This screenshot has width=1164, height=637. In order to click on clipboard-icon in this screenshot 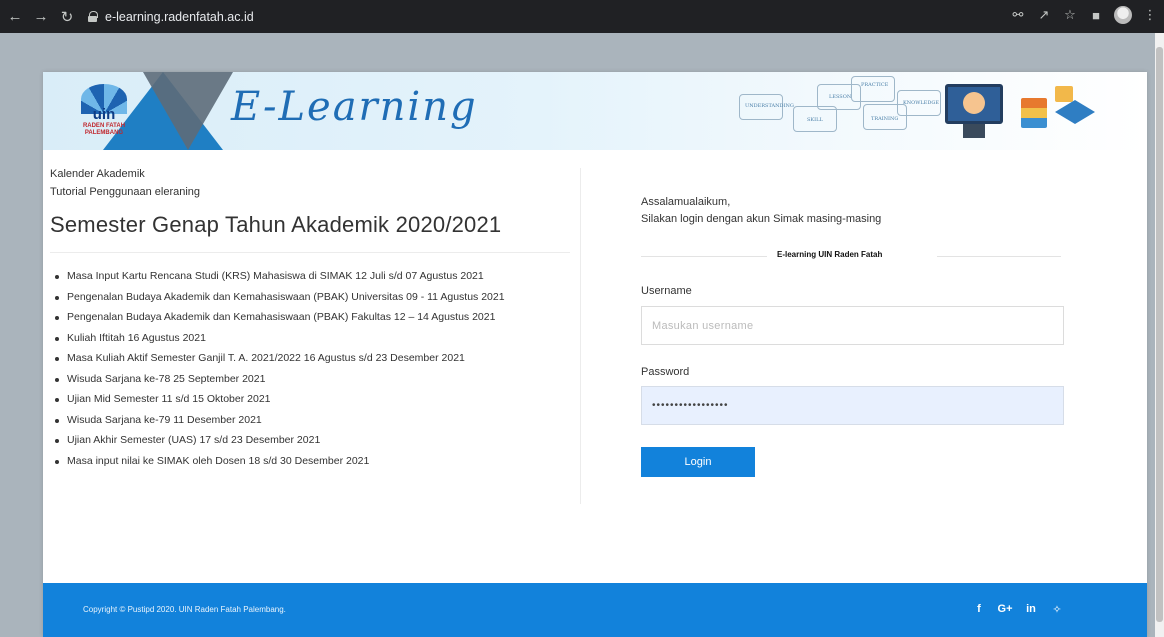, I will do `click(1064, 94)`.